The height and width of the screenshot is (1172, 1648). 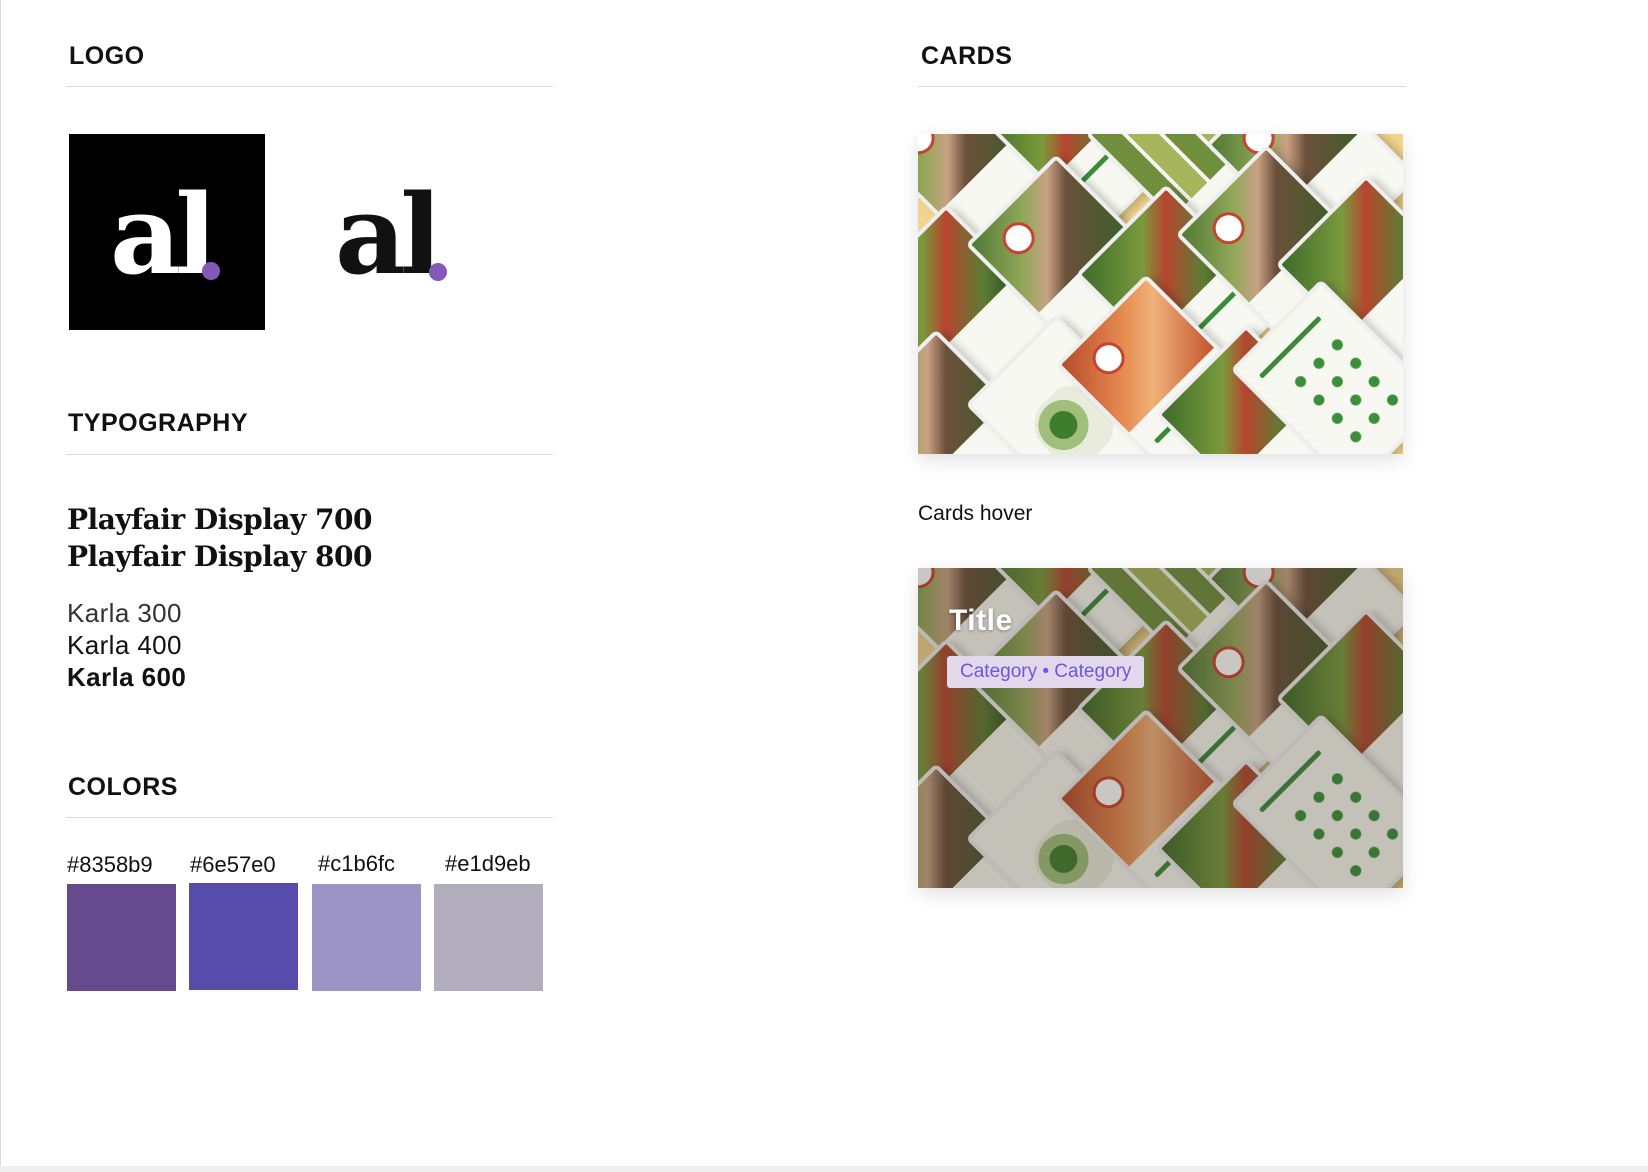 What do you see at coordinates (1162, 86) in the screenshot?
I see `cards-divider` at bounding box center [1162, 86].